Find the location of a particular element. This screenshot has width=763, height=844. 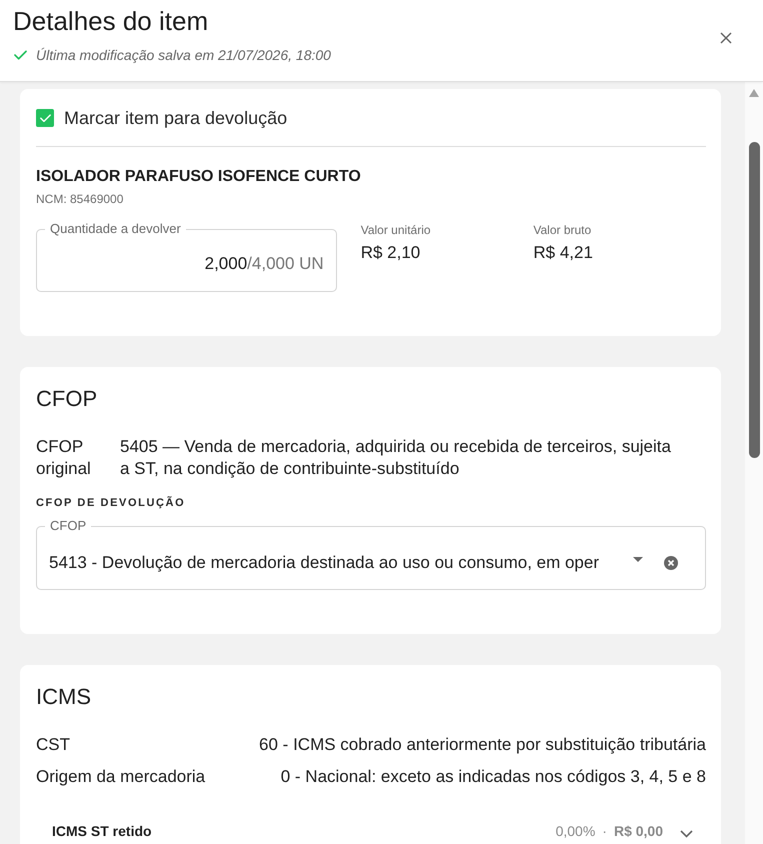

info-value: 60 - ICMS cobrado anteriormente por substituição tributária is located at coordinates (482, 745).